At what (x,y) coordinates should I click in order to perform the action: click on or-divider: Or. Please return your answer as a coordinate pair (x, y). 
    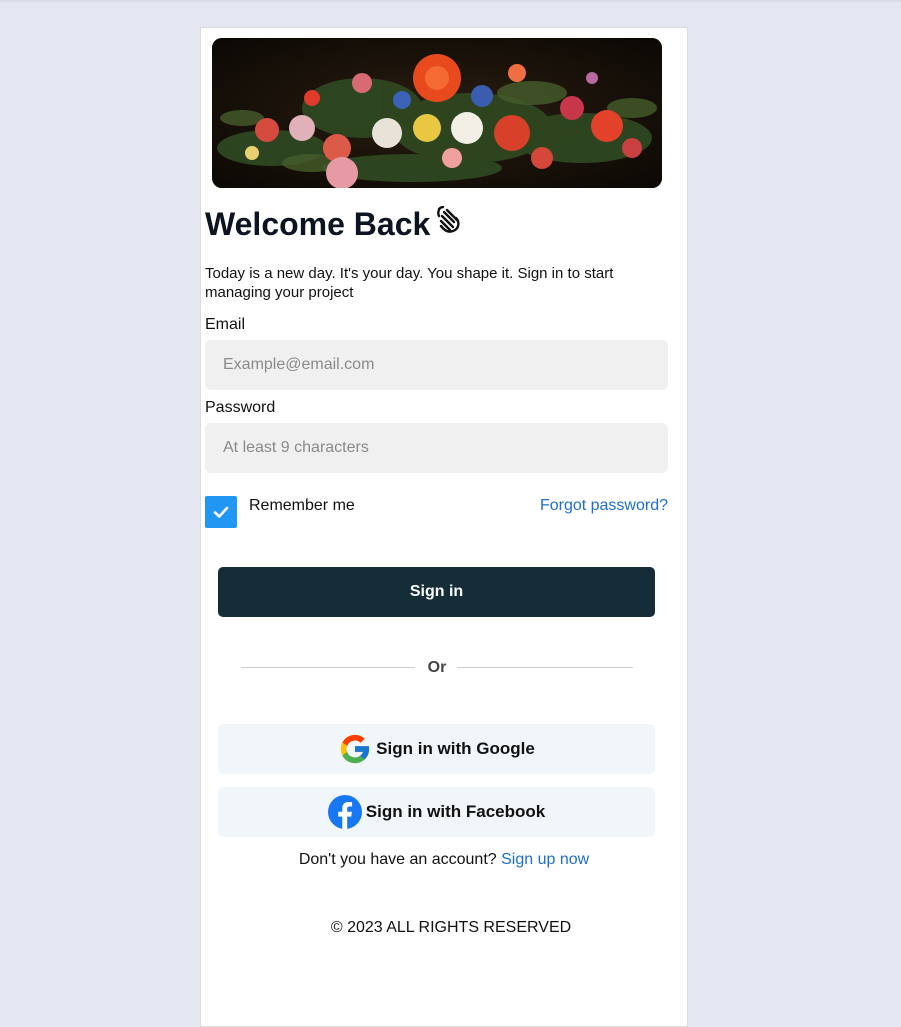
    Looking at the image, I should click on (437, 668).